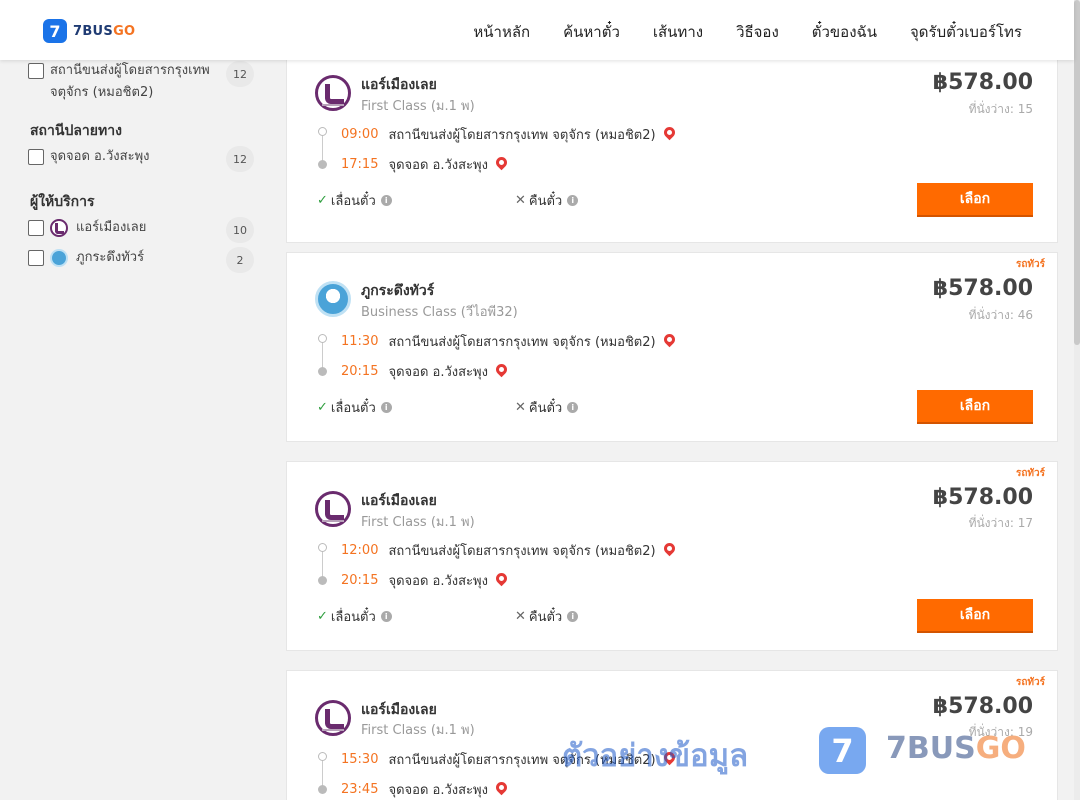 The image size is (1080, 800). Describe the element at coordinates (240, 159) in the screenshot. I see `destination-count-badge: 12` at that location.